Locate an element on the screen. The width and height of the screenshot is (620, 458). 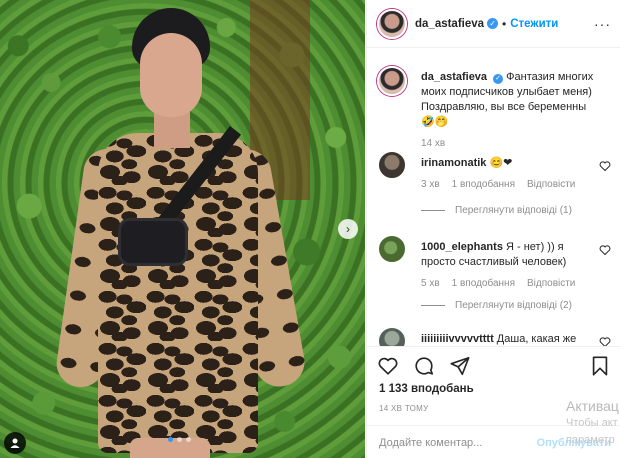
share-icon is located at coordinates (460, 366).